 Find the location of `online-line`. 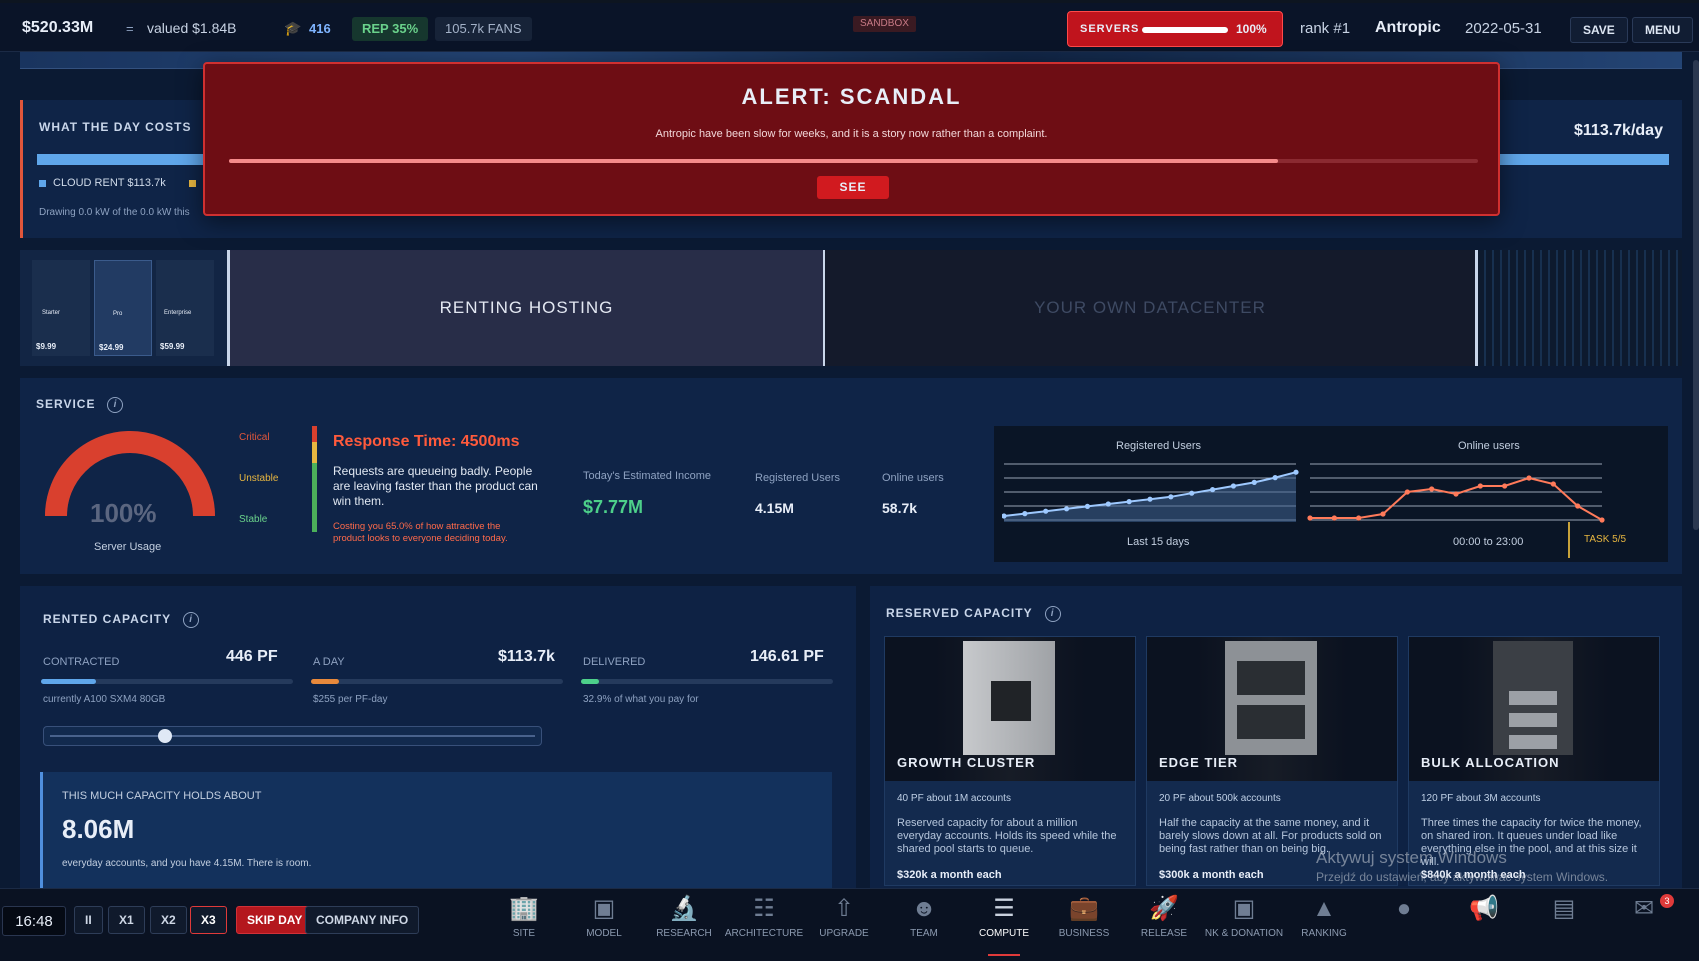

online-line is located at coordinates (1456, 498).